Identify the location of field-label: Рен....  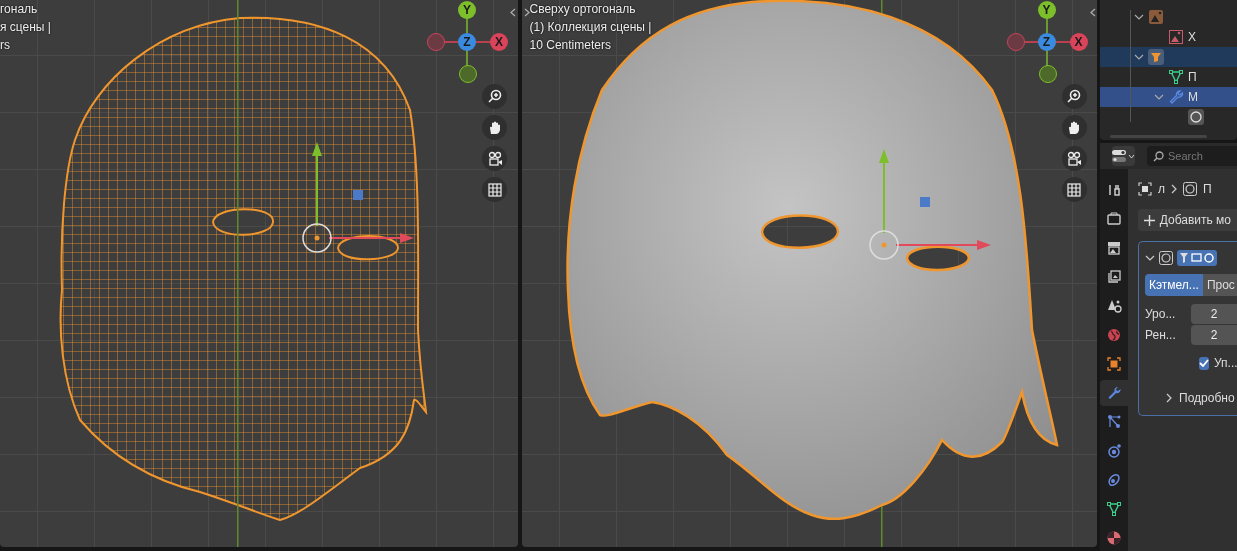
(1161, 335).